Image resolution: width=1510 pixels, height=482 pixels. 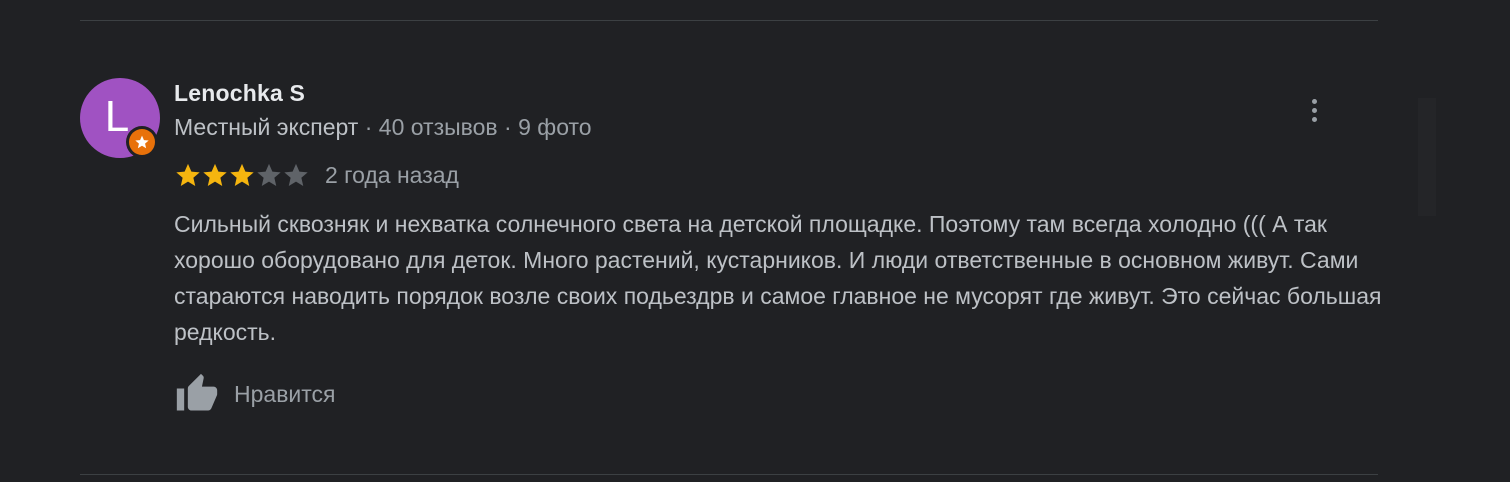 What do you see at coordinates (1427, 157) in the screenshot?
I see `scrollbar-track` at bounding box center [1427, 157].